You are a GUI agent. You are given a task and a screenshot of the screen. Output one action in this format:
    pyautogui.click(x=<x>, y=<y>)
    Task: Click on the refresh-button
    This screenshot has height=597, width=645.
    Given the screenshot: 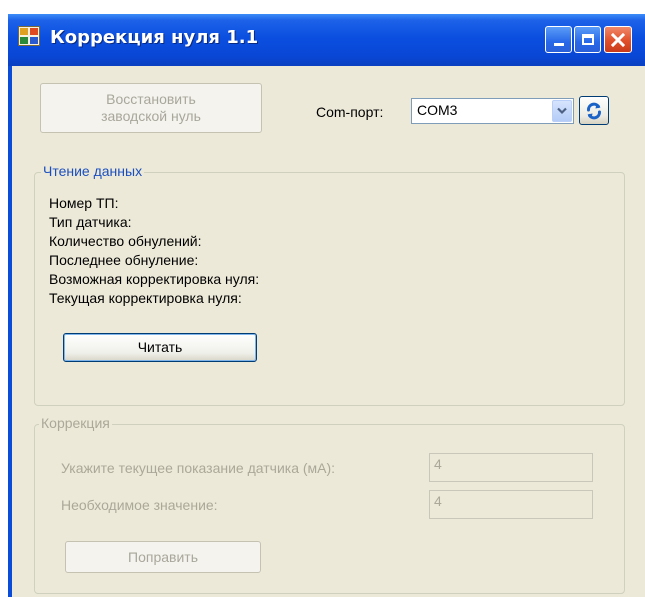 What is the action you would take?
    pyautogui.click(x=594, y=110)
    